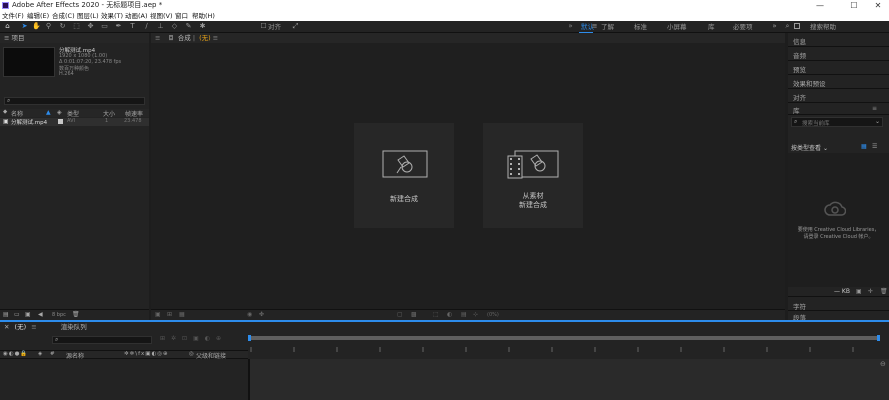  I want to click on roto-brush-tool-icon: ✎, so click(188, 26).